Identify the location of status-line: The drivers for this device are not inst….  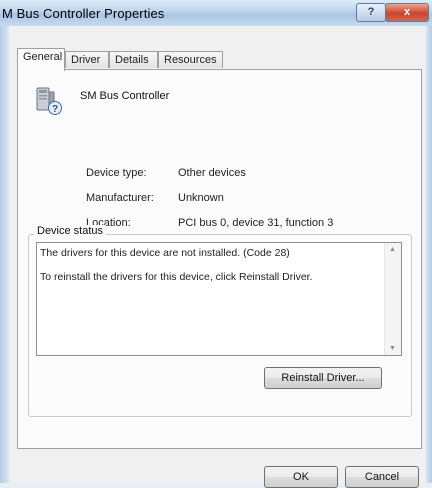
(165, 253).